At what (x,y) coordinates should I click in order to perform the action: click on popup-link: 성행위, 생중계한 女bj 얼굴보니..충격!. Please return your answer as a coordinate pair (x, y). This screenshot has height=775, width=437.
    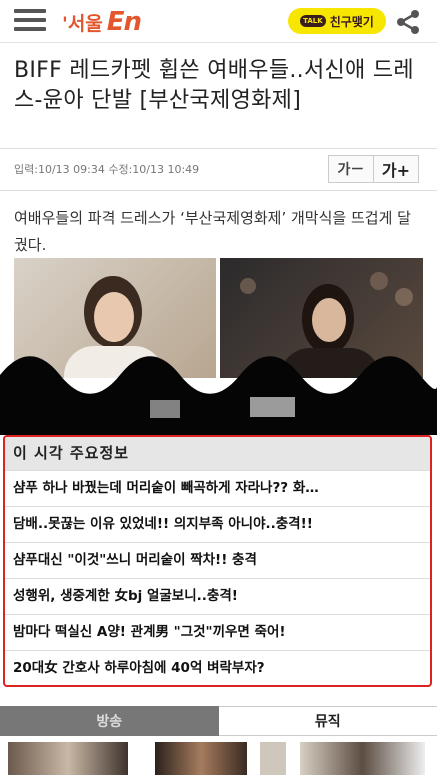
    Looking at the image, I should click on (217, 596).